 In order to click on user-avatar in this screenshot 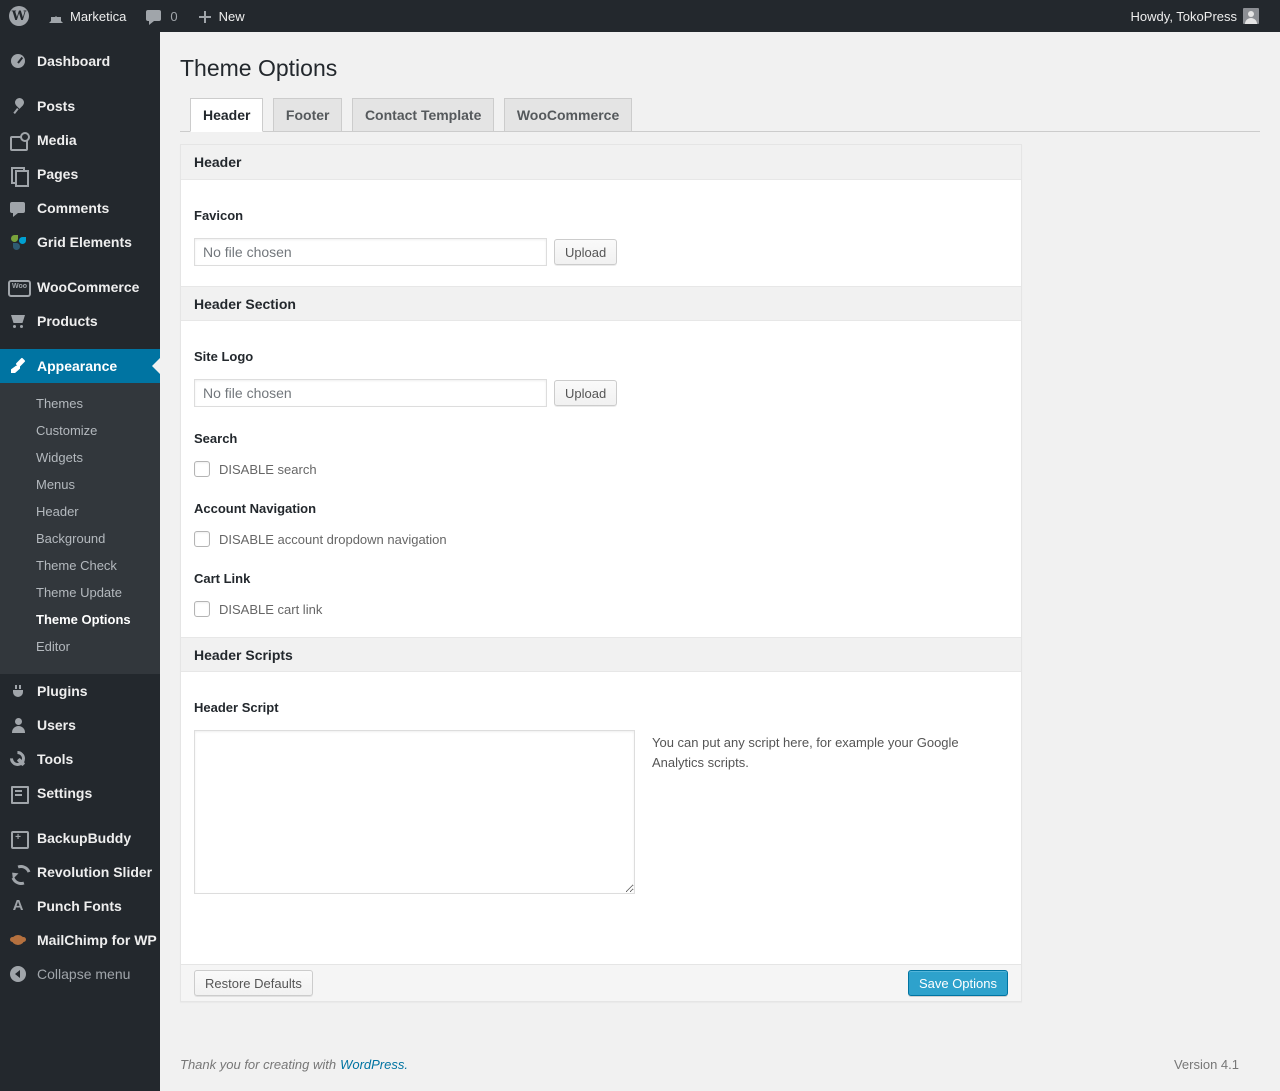, I will do `click(1251, 16)`.